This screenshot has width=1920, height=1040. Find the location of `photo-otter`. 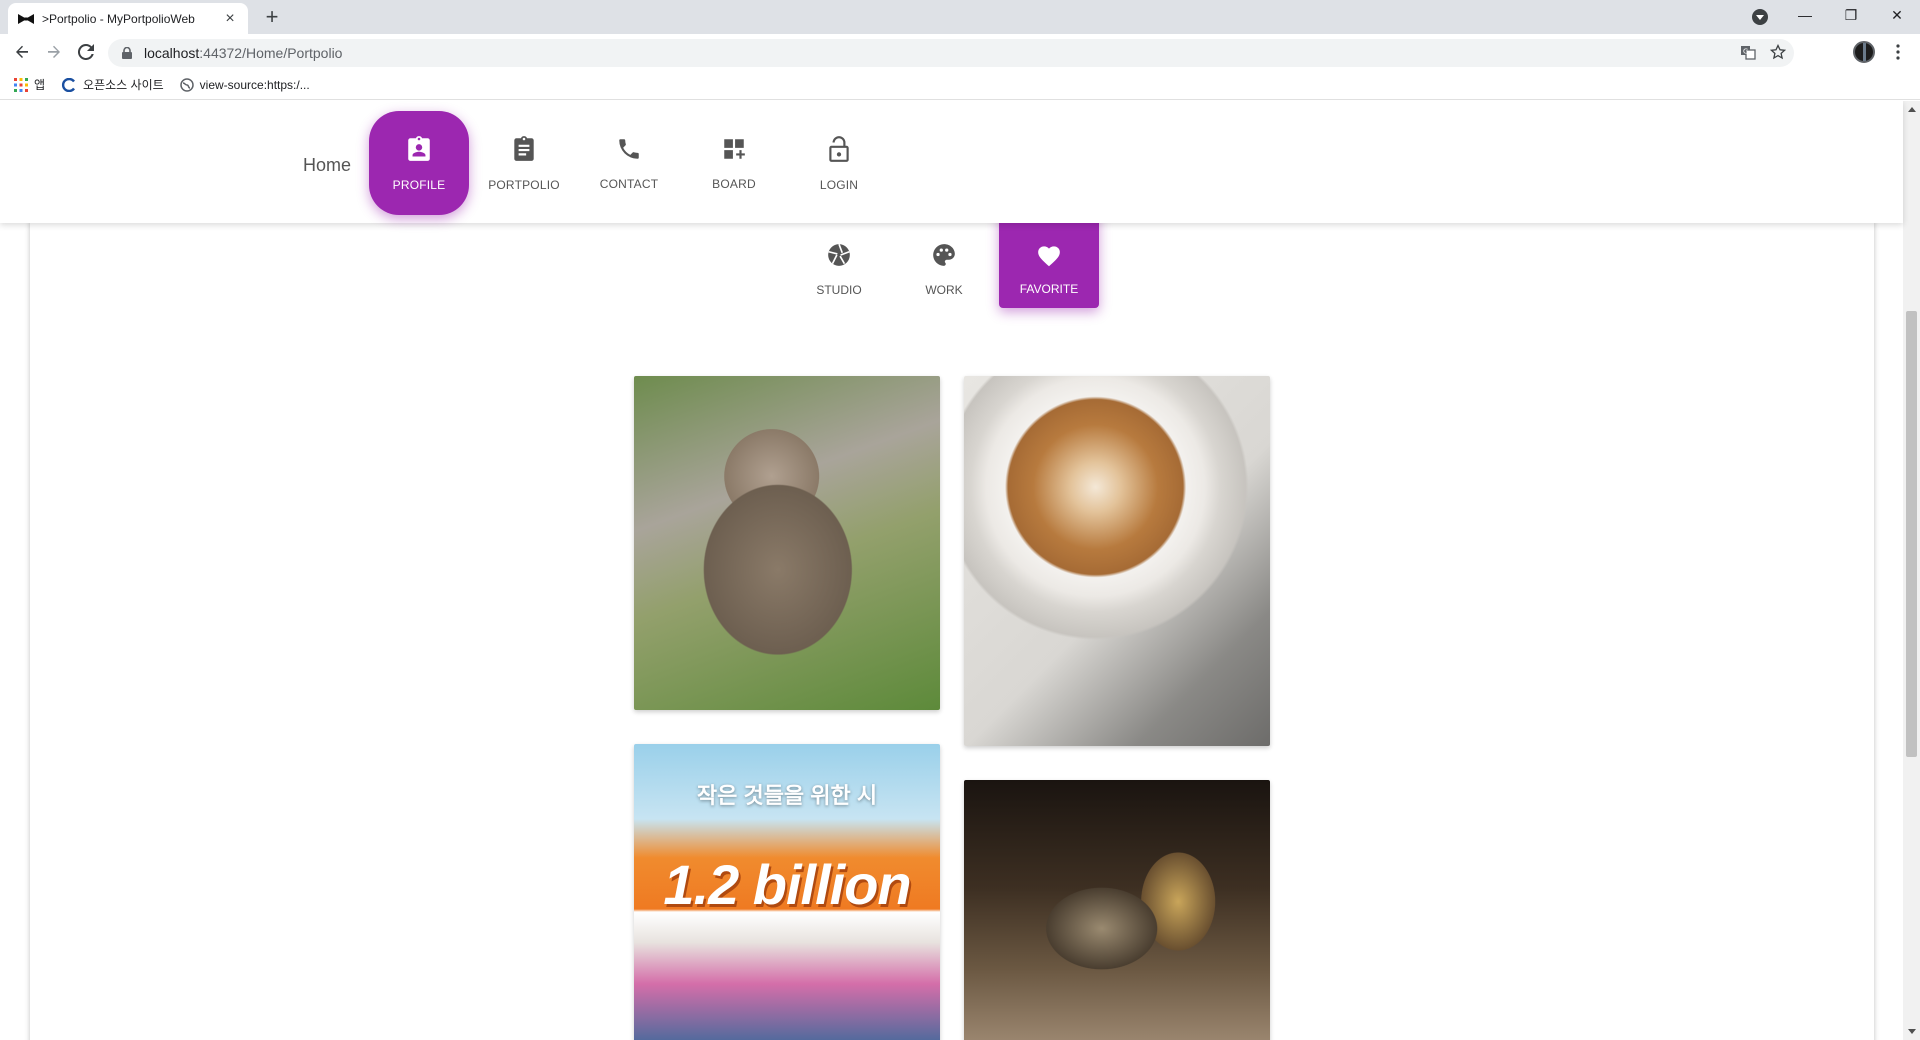

photo-otter is located at coordinates (787, 543).